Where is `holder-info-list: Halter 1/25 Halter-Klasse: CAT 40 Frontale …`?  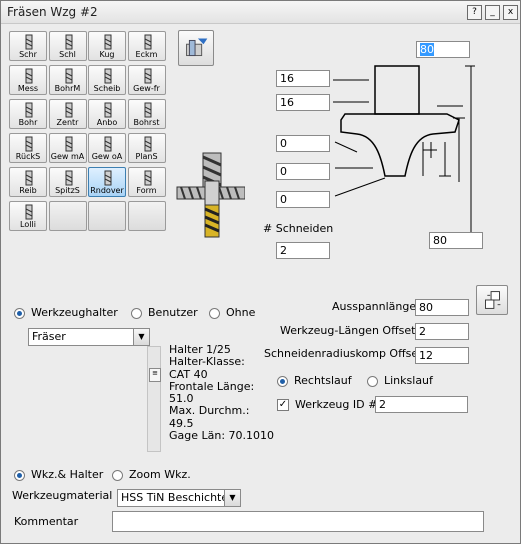
holder-info-list: Halter 1/25 Halter-Klasse: CAT 40 Frontale … is located at coordinates (222, 393).